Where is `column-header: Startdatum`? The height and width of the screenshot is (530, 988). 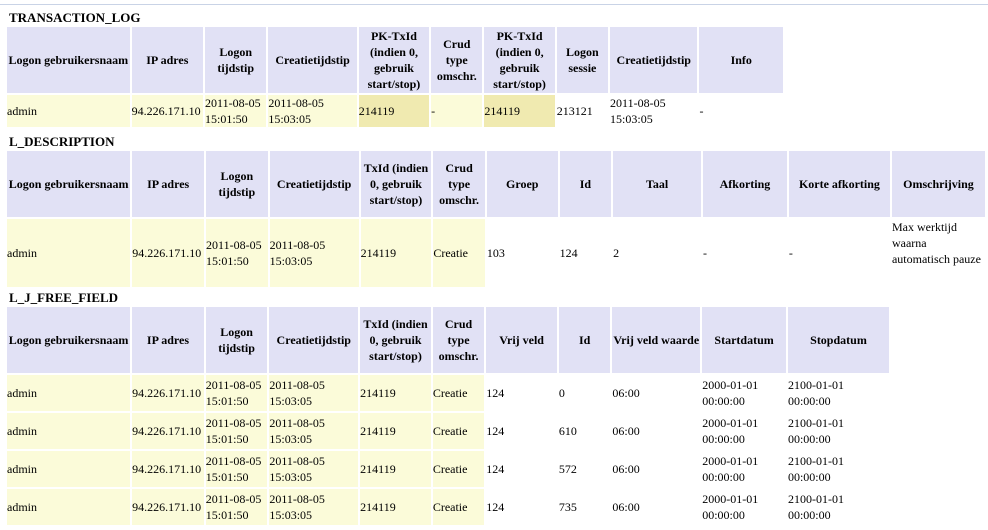 column-header: Startdatum is located at coordinates (744, 340).